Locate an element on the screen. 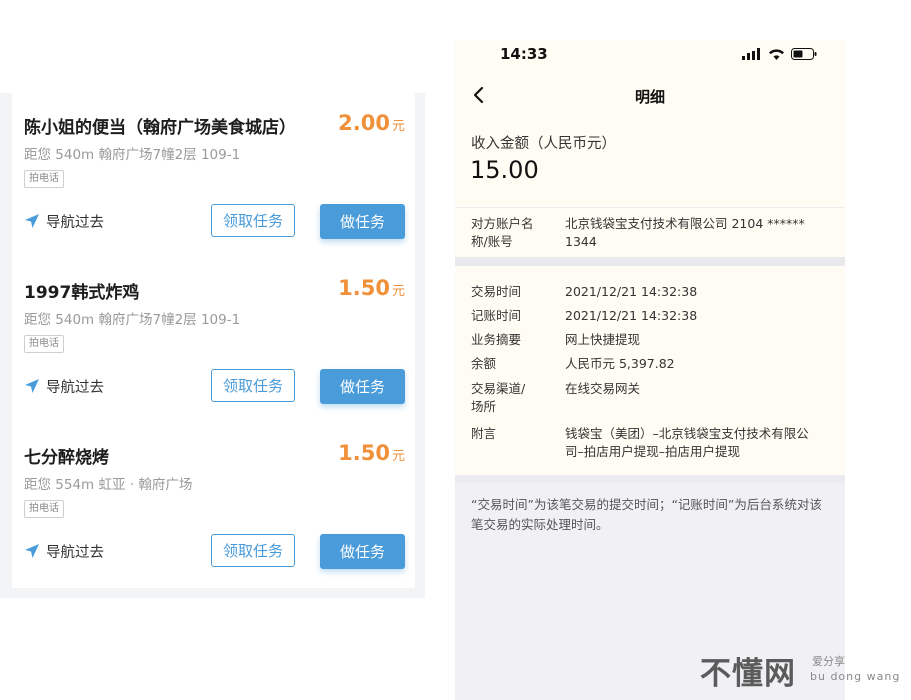 This screenshot has height=700, width=911. task-reward-amount: 2.00 is located at coordinates (364, 123).